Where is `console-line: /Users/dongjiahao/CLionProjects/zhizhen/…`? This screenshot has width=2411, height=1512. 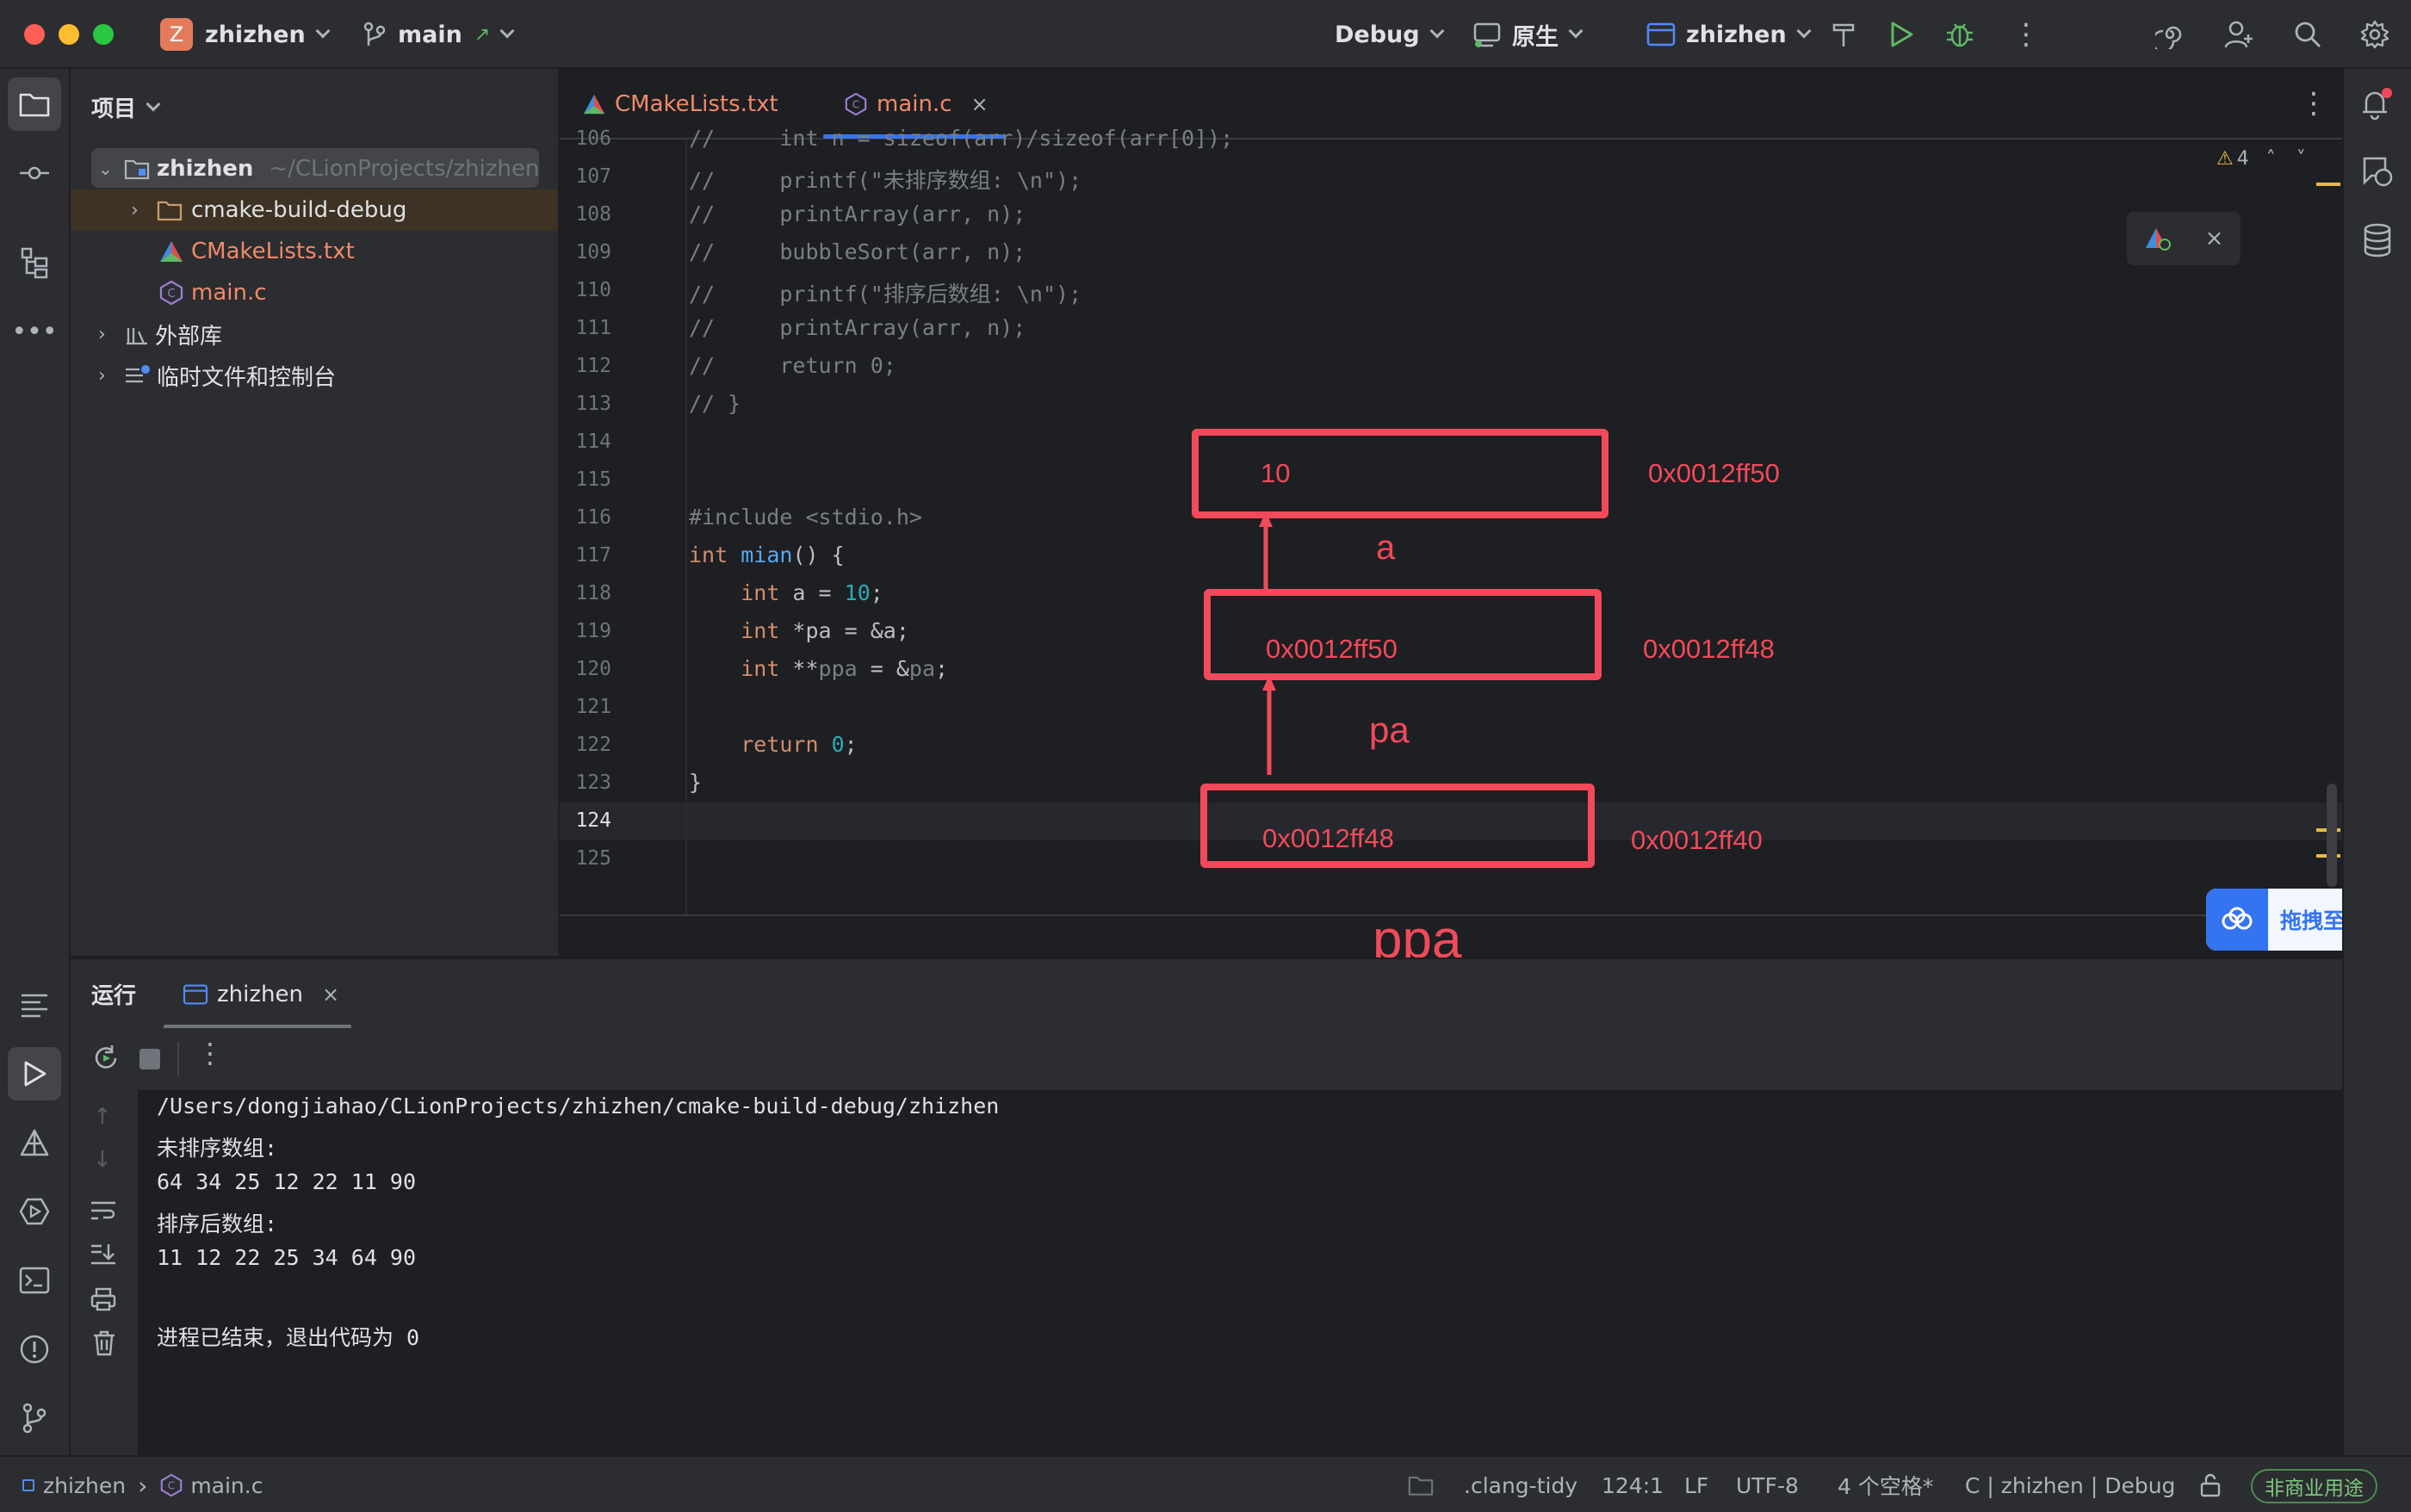 console-line: /Users/dongjiahao/CLionProjects/zhizhen/… is located at coordinates (578, 1106).